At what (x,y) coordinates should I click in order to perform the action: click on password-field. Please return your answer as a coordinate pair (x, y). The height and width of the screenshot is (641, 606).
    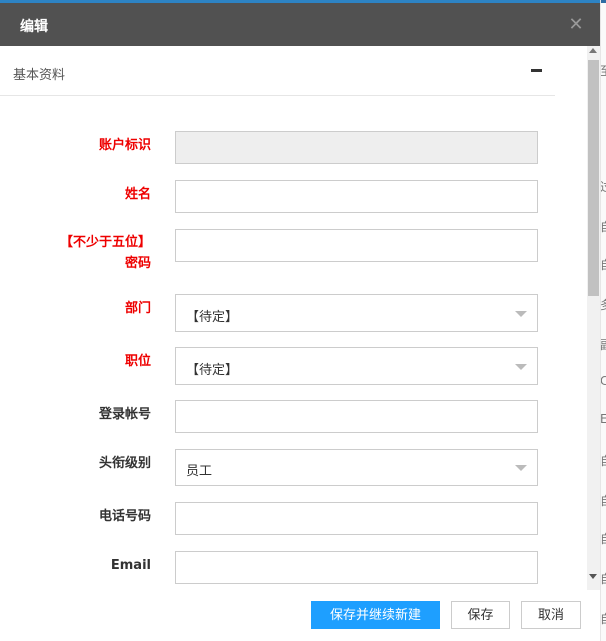
    Looking at the image, I should click on (356, 245).